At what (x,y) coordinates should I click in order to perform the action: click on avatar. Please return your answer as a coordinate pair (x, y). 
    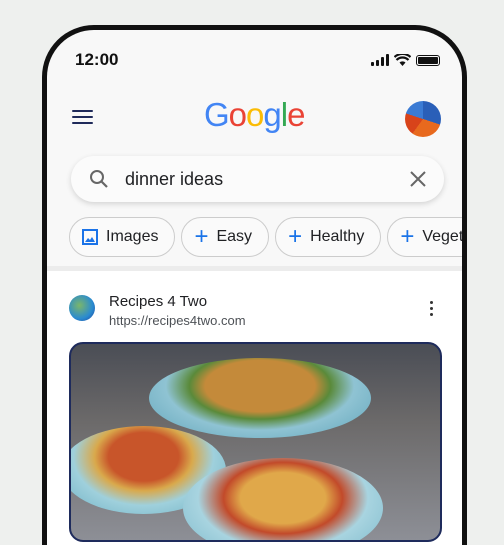
    Looking at the image, I should click on (423, 119).